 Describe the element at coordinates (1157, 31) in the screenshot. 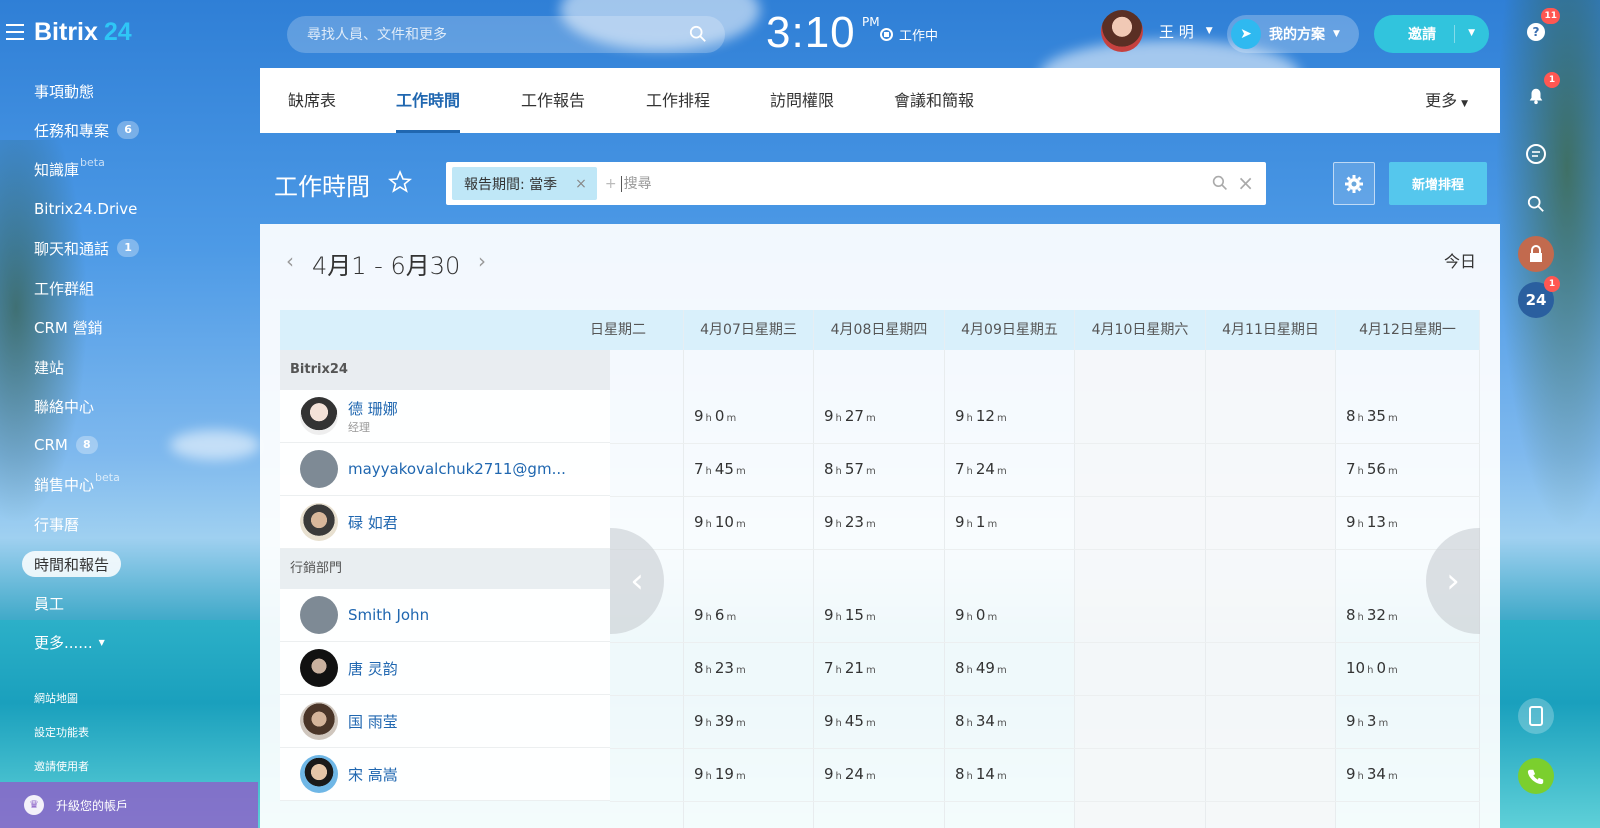

I see `user-menu: 王 明 ▼` at that location.